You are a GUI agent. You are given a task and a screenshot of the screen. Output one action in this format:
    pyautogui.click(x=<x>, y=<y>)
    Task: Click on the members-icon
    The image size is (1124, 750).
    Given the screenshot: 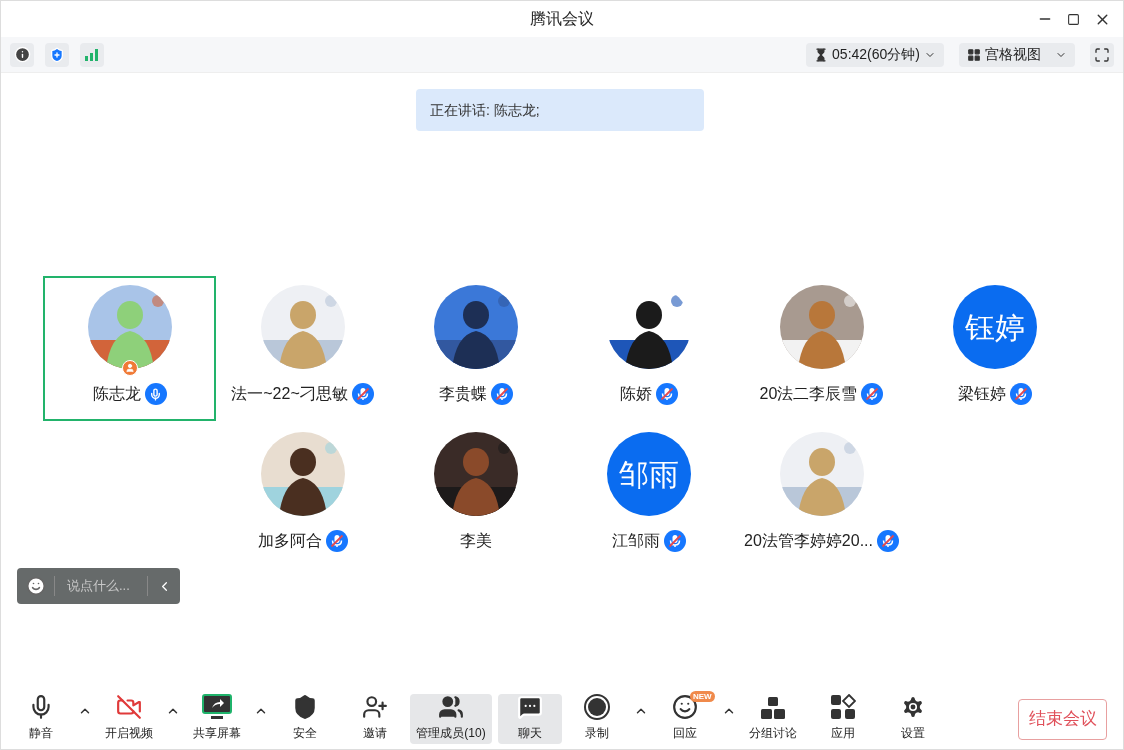 What is the action you would take?
    pyautogui.click(x=451, y=707)
    